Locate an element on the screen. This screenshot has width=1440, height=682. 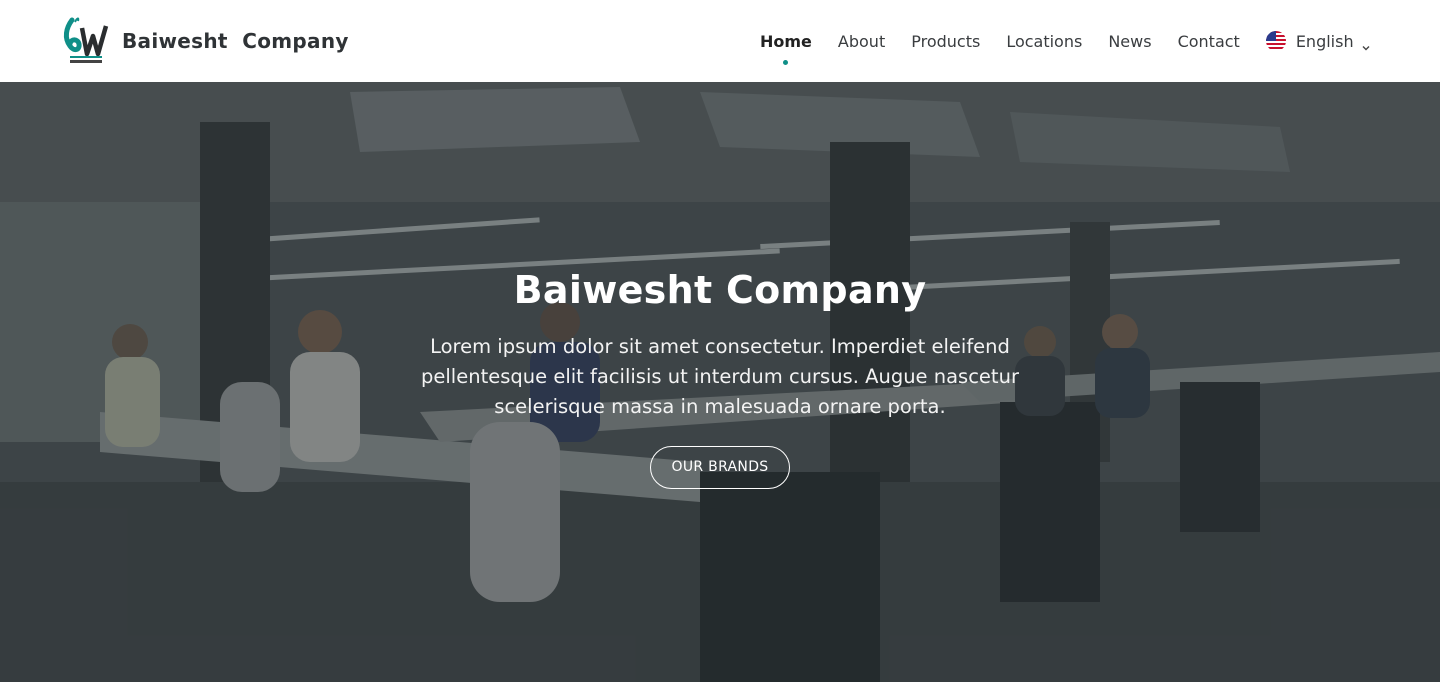
our-brands-button: OUR BRANDS is located at coordinates (720, 467).